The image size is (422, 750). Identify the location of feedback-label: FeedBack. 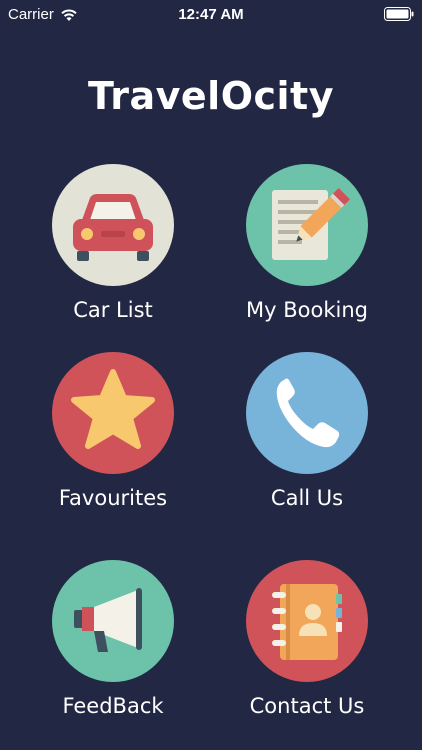
(113, 706).